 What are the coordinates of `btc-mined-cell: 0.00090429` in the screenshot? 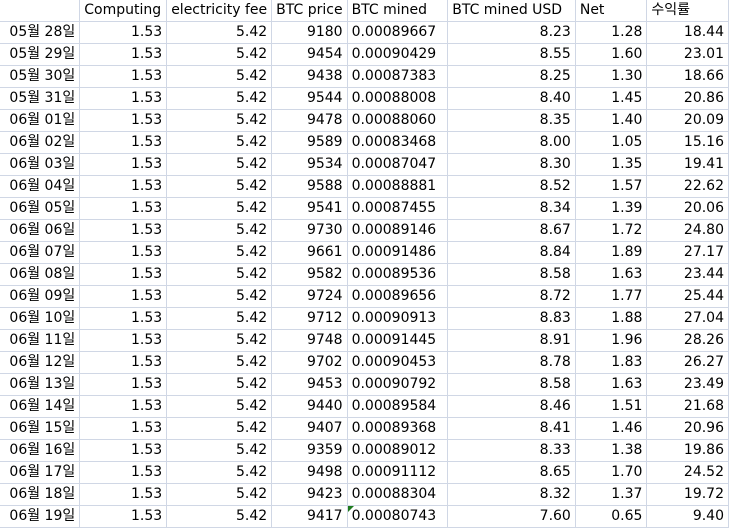 It's located at (398, 54).